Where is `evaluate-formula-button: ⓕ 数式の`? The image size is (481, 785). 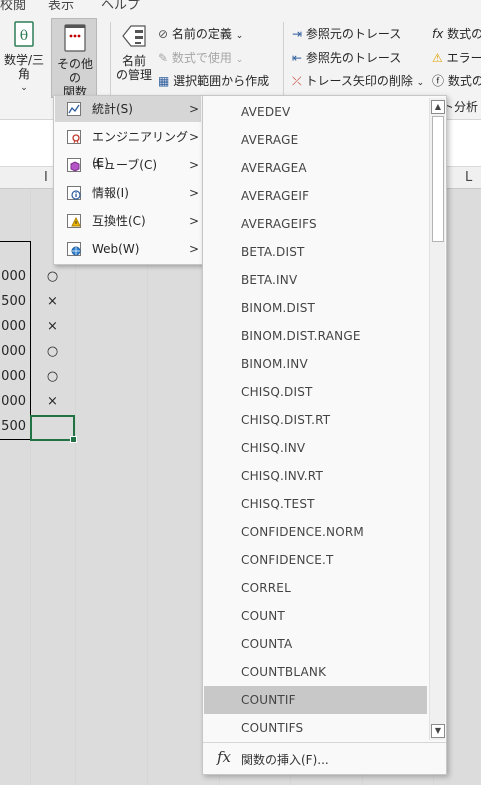 evaluate-formula-button: ⓕ 数式の is located at coordinates (456, 81).